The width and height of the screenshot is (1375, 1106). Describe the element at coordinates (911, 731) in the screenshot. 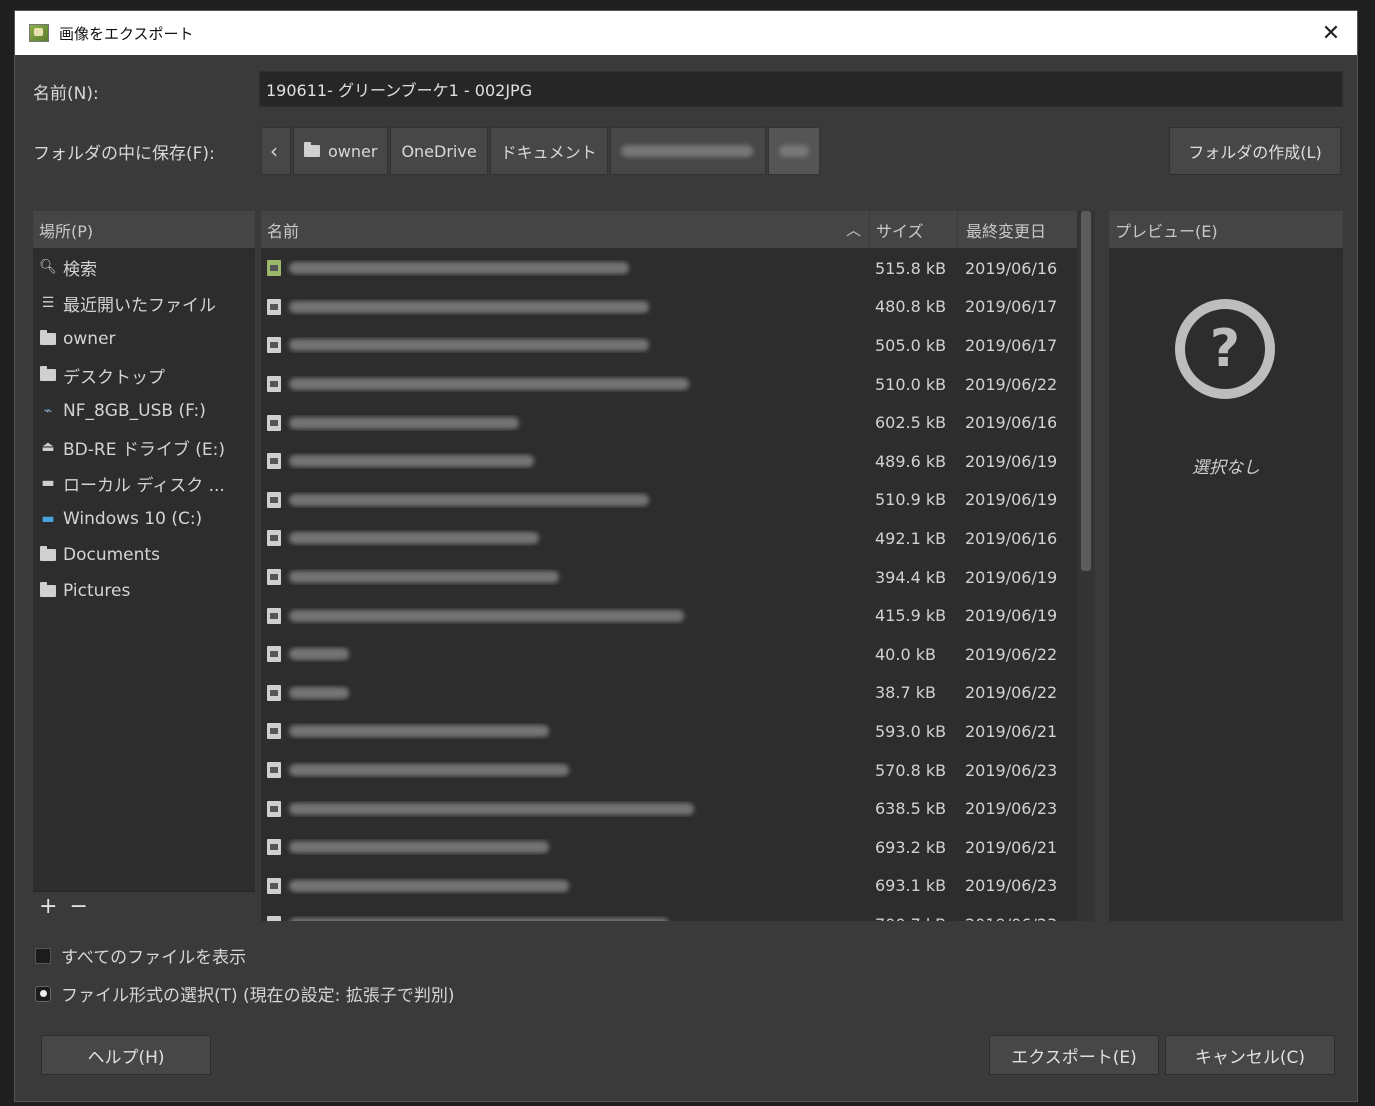

I see `file-size-cell: 593.0 kB` at that location.